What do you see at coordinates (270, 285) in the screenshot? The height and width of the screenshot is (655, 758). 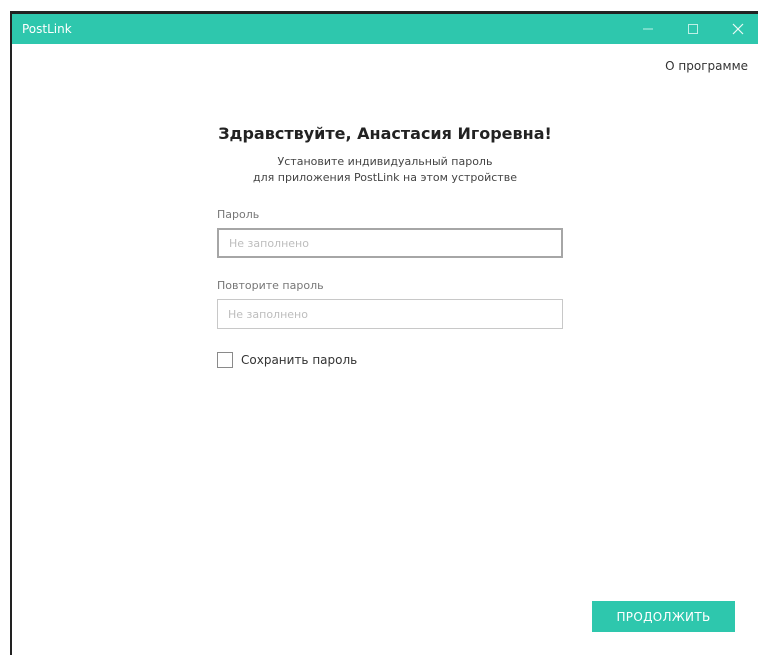 I see `password-repeat-label: Повторите пароль` at bounding box center [270, 285].